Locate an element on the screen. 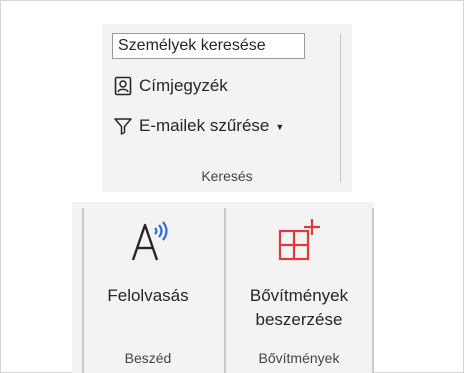  chevron-down-icon: ▼ is located at coordinates (279, 127).